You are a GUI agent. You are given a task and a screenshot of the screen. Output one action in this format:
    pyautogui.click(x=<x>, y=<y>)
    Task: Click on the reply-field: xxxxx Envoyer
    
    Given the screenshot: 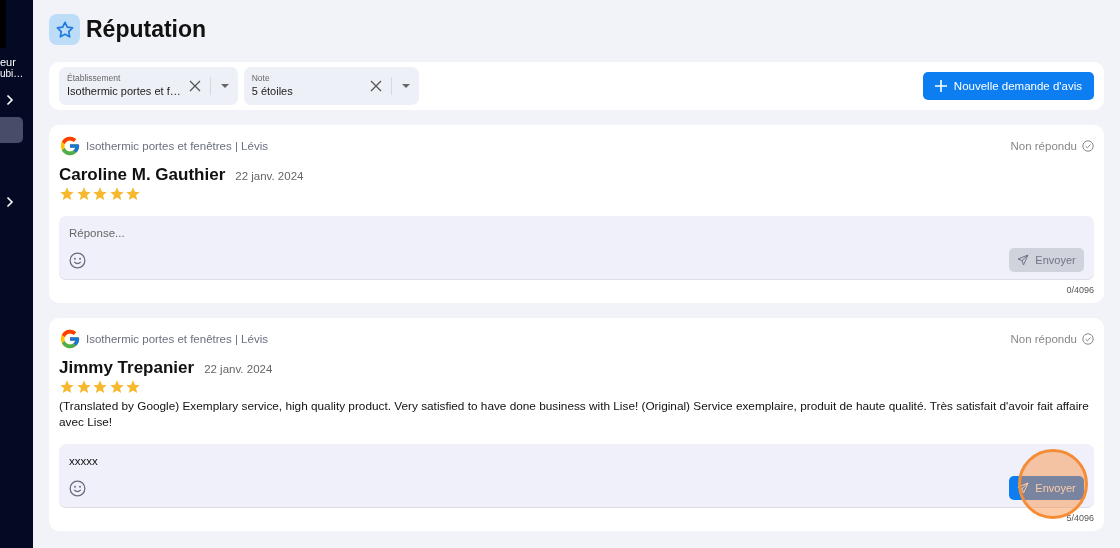 What is the action you would take?
    pyautogui.click(x=576, y=476)
    